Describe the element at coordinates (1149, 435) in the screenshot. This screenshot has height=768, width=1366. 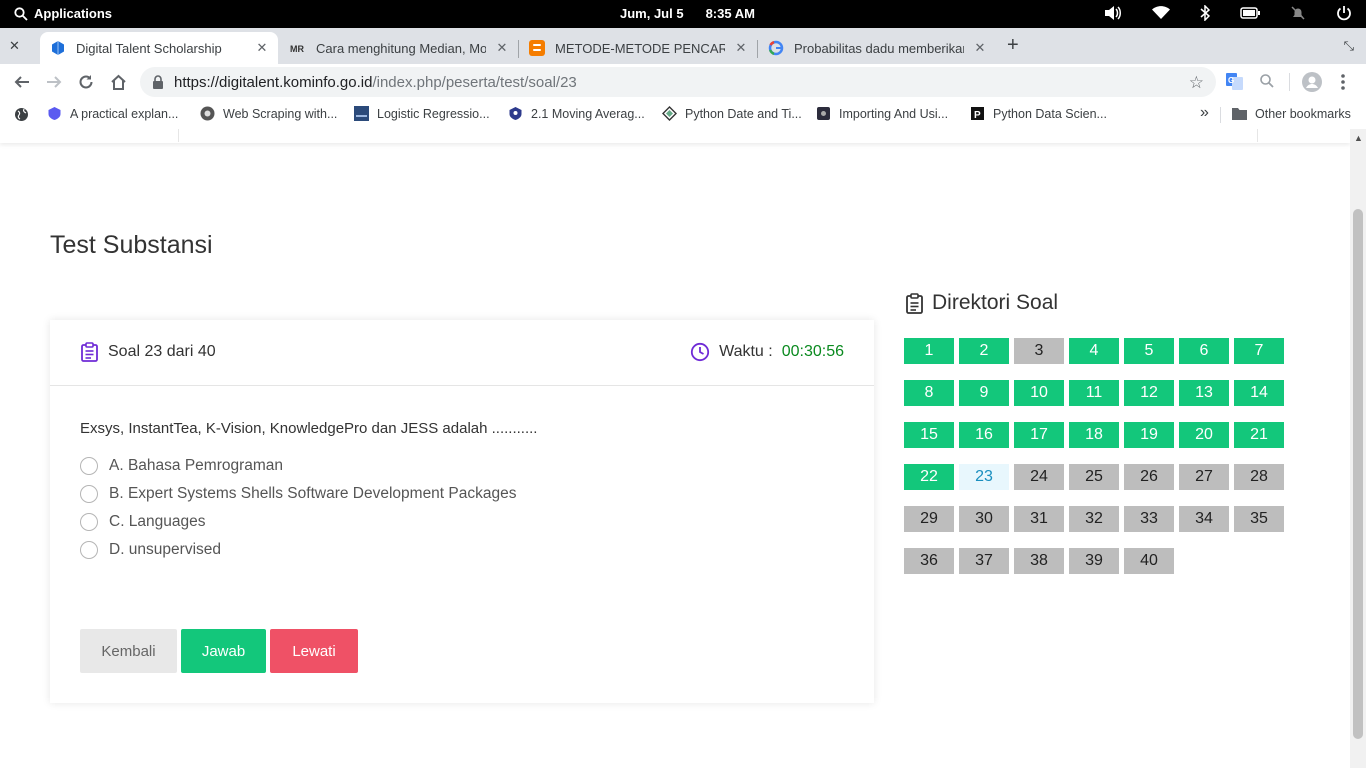
I see `question-number-19: 19` at that location.